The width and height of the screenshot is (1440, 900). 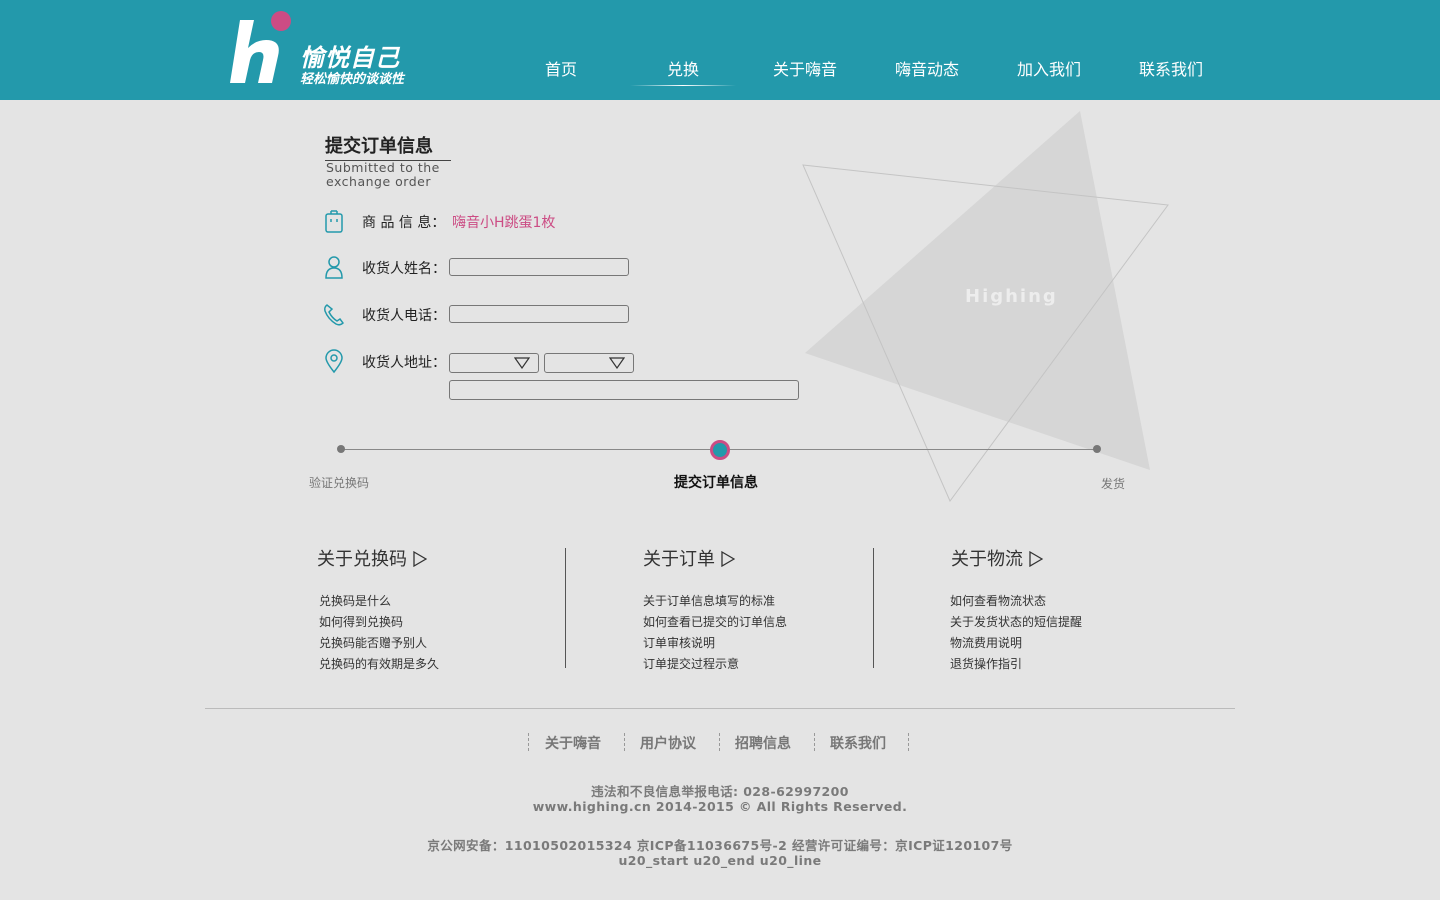 What do you see at coordinates (691, 663) in the screenshot?
I see `help-link: 订单提交过程示意` at bounding box center [691, 663].